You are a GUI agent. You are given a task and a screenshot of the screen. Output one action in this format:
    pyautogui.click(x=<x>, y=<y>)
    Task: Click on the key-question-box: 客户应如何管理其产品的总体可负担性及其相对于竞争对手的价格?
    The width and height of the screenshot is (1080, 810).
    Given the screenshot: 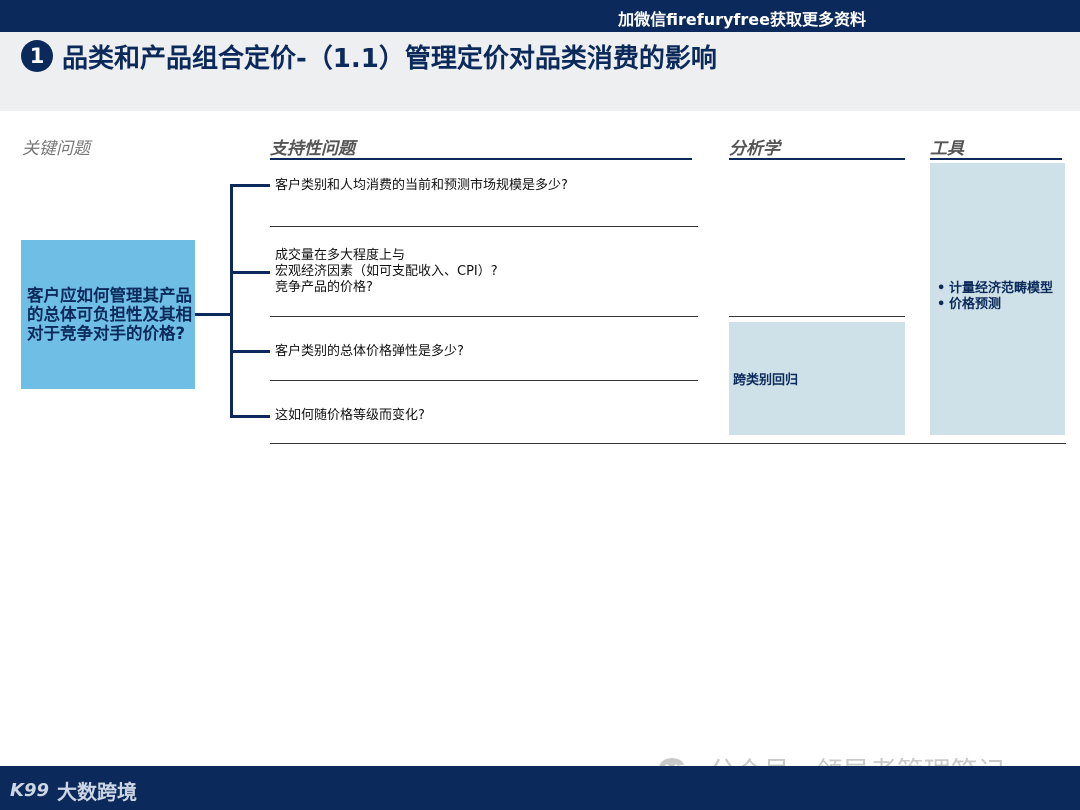 What is the action you would take?
    pyautogui.click(x=108, y=314)
    